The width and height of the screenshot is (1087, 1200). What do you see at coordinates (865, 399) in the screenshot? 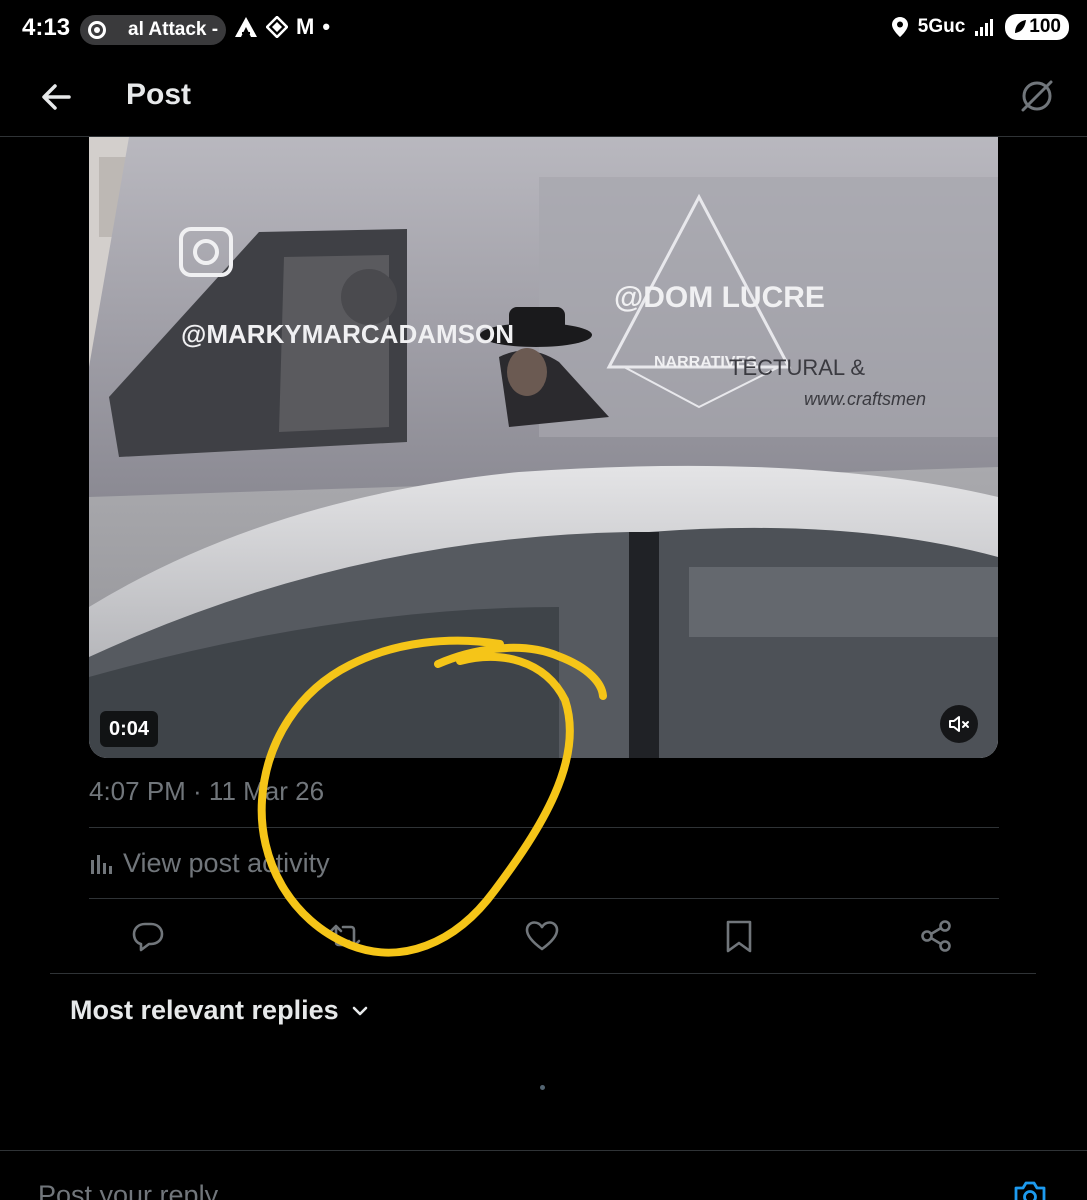
I see `van-text-website: www.craftsmen` at bounding box center [865, 399].